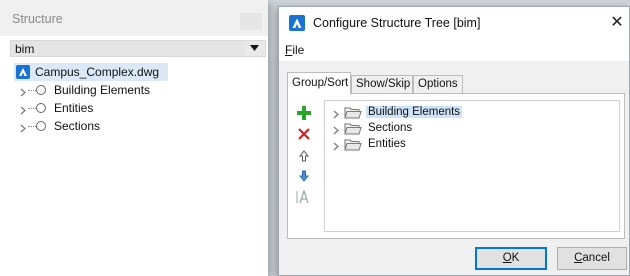  Describe the element at coordinates (97, 72) in the screenshot. I see `tree-root-label: Campus_Complex.dwg` at that location.